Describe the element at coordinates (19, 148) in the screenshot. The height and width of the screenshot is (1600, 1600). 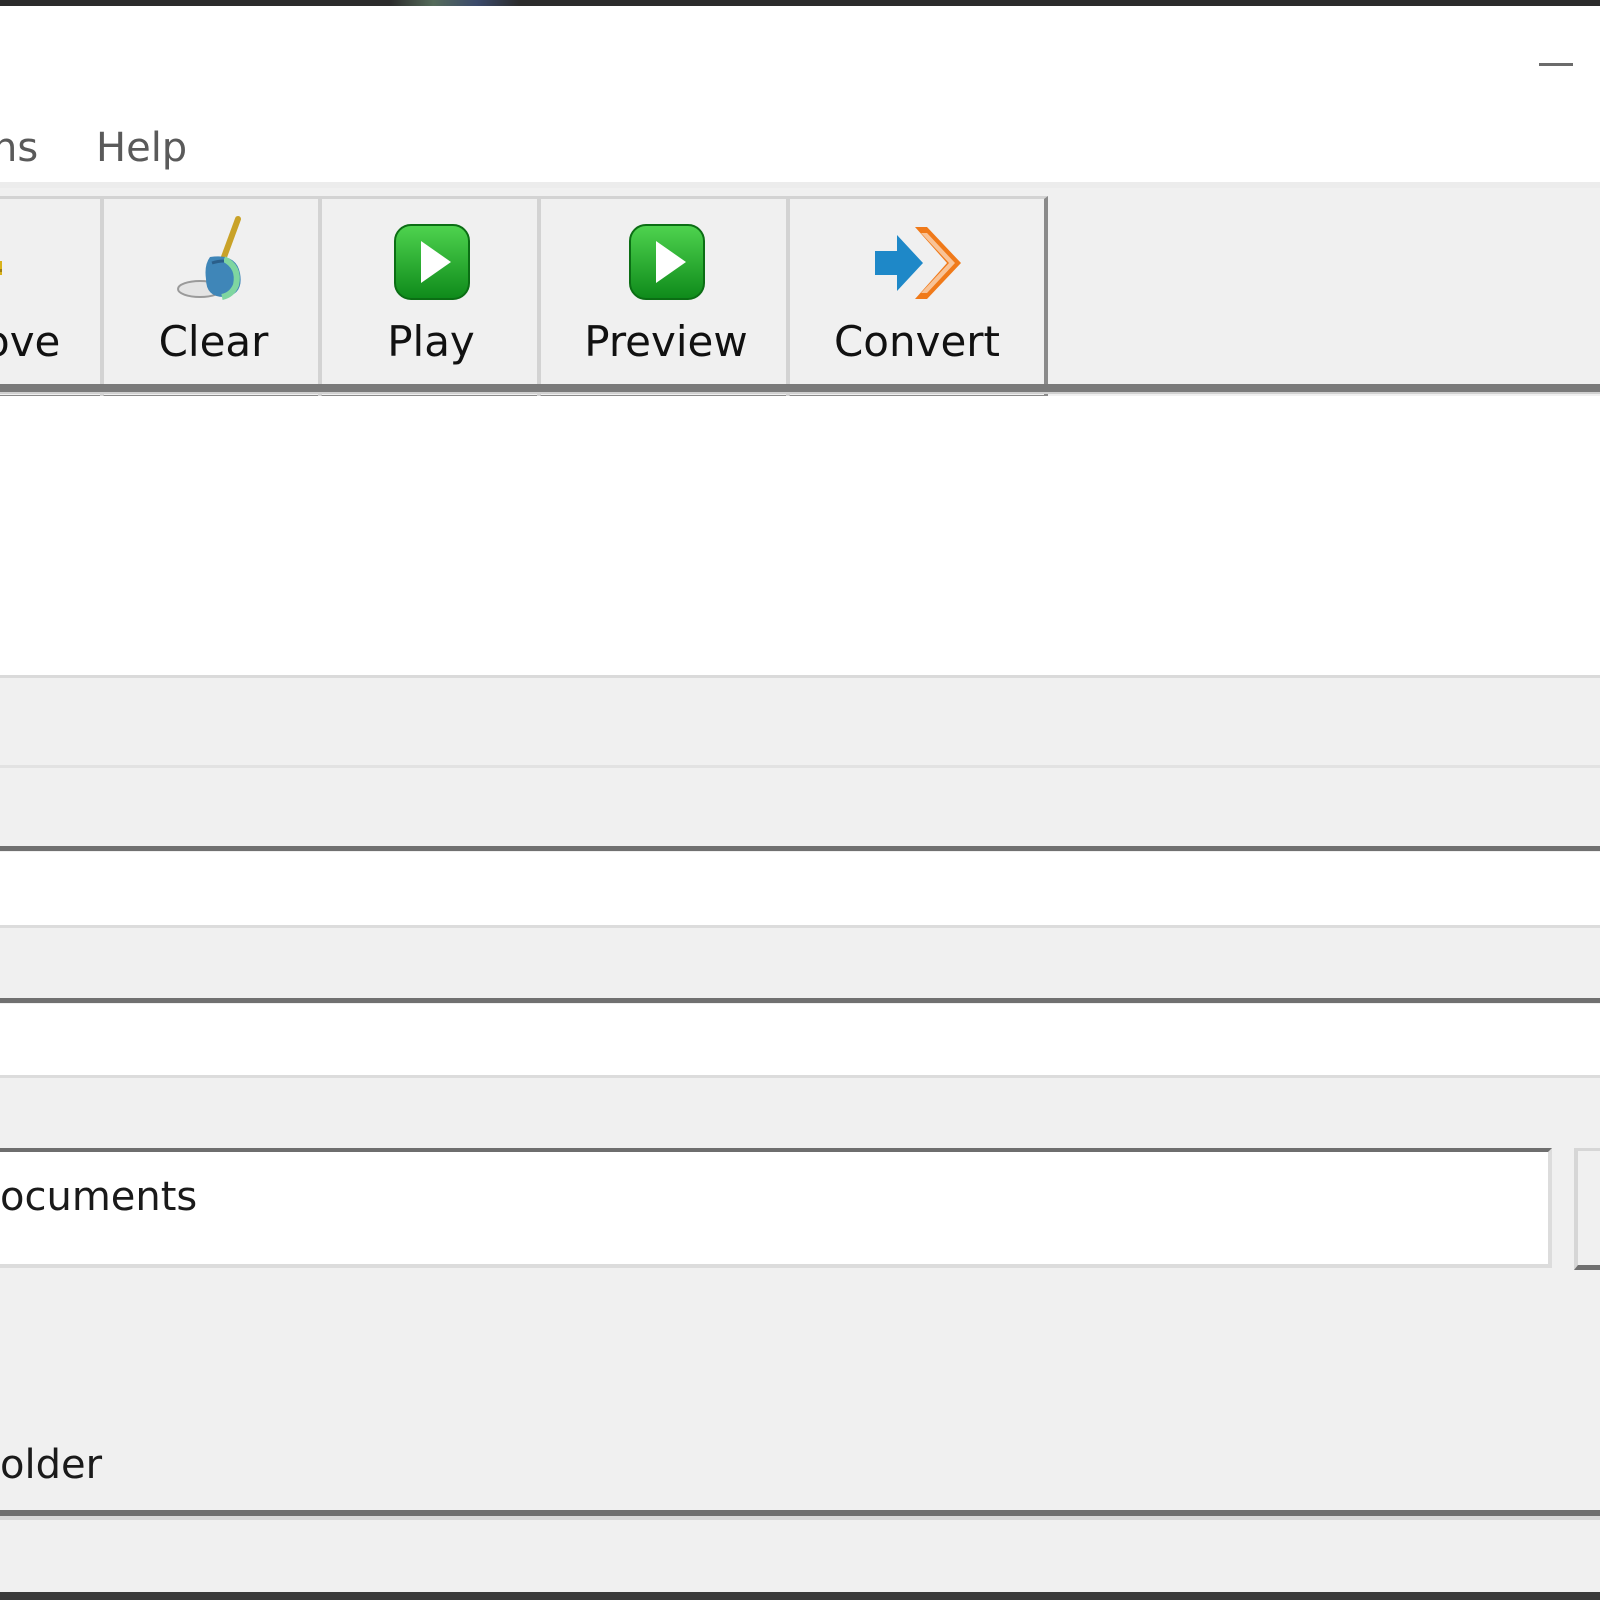
I see `menu-options: ns` at that location.